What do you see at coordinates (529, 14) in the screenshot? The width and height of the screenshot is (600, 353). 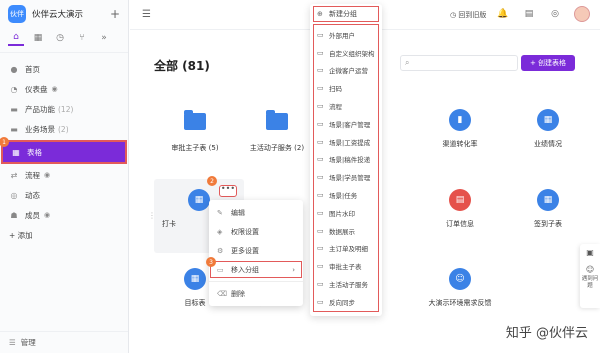 I see `inbox-icon: ▤` at bounding box center [529, 14].